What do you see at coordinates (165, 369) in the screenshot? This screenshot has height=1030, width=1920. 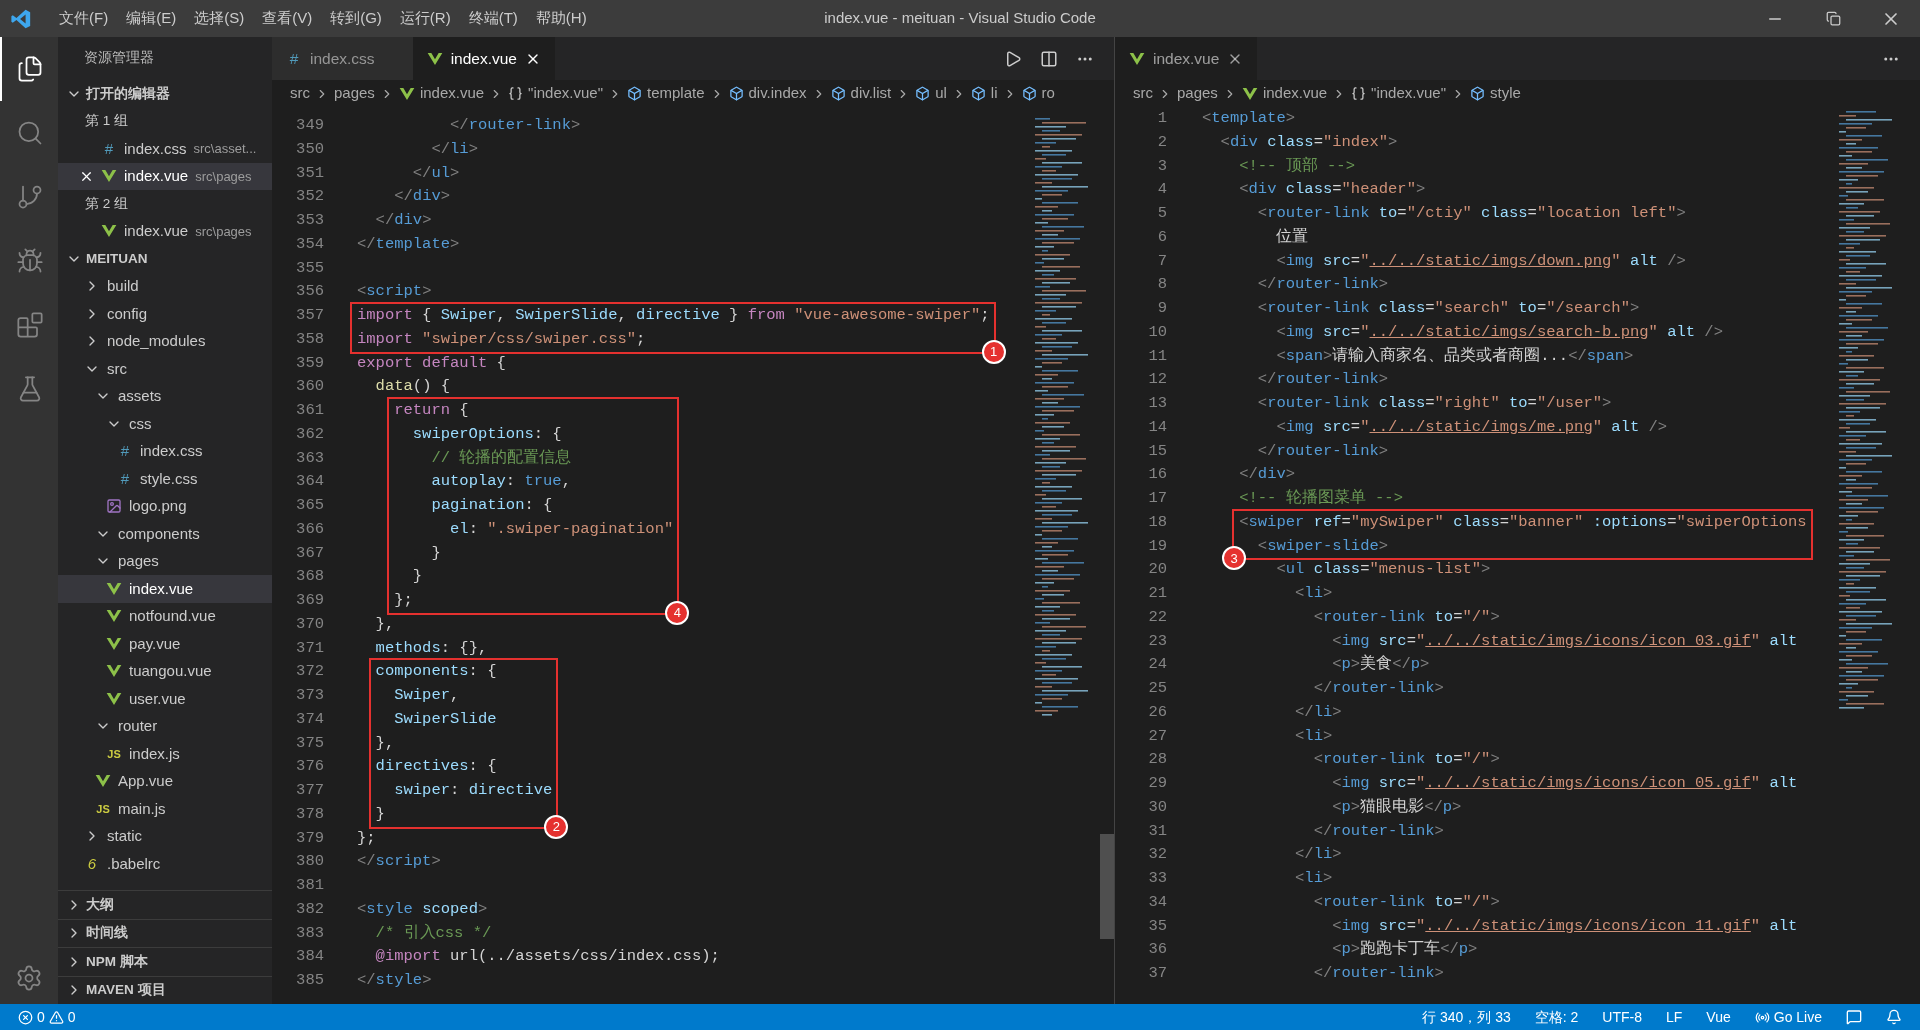 I see `tree-item: src` at bounding box center [165, 369].